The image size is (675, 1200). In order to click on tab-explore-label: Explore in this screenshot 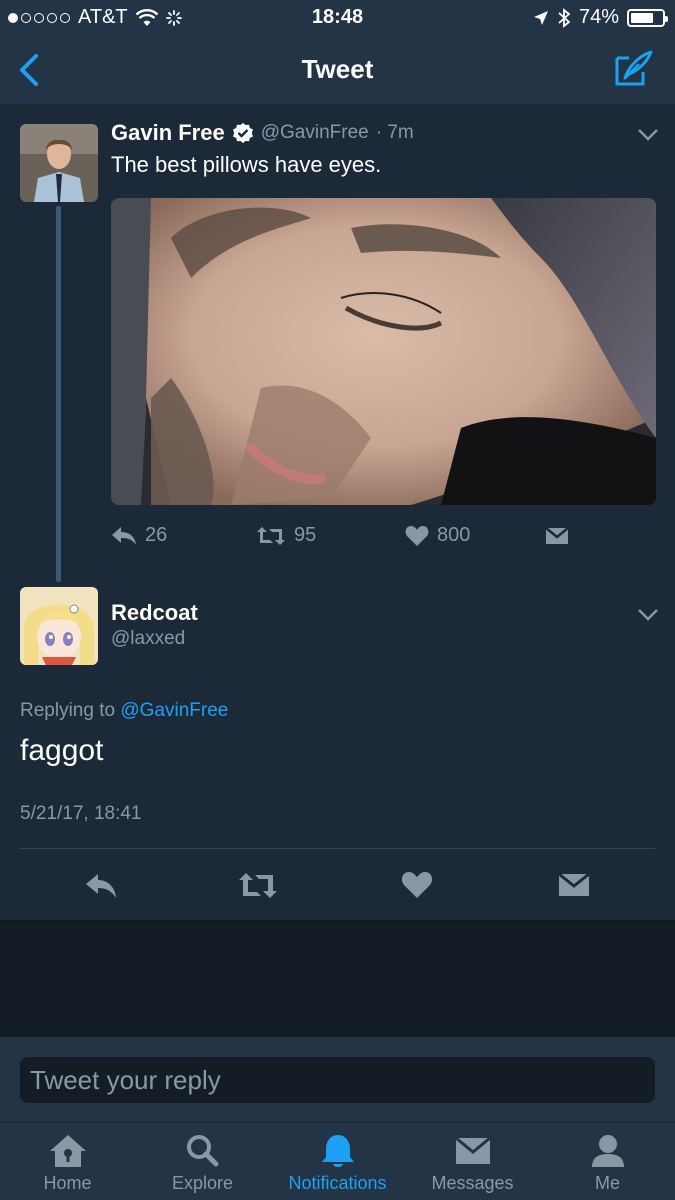, I will do `click(202, 1183)`.